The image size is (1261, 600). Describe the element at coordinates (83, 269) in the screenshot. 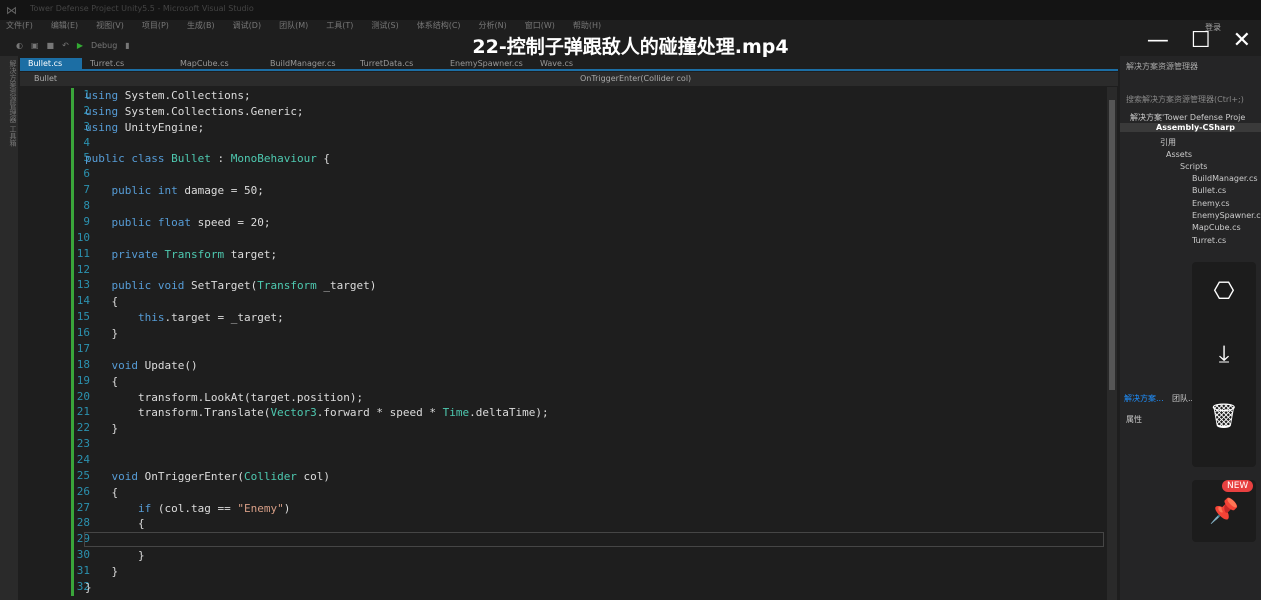

I see `line-number: 12` at that location.